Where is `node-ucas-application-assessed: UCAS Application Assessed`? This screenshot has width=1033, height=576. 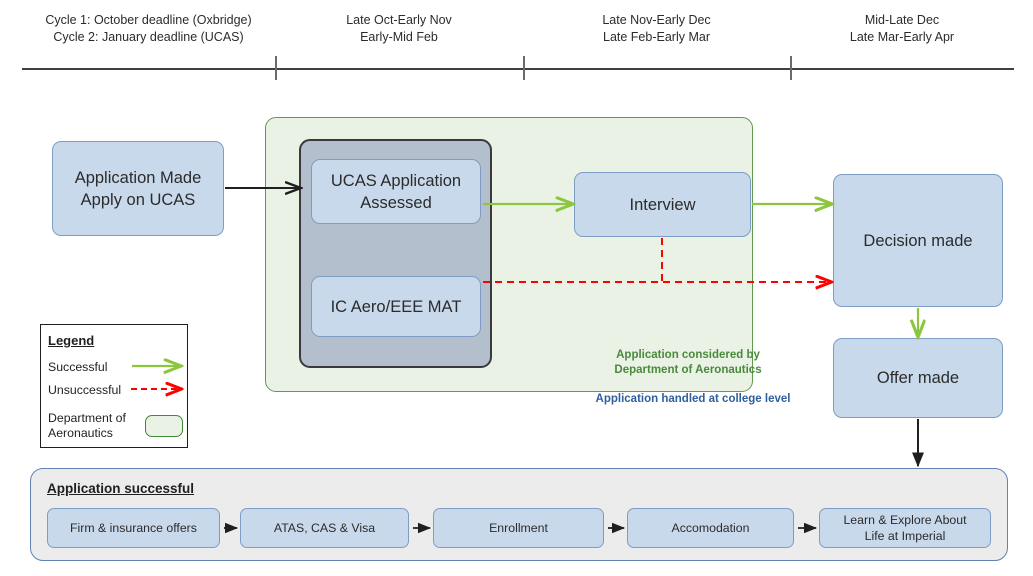
node-ucas-application-assessed: UCAS Application Assessed is located at coordinates (396, 191).